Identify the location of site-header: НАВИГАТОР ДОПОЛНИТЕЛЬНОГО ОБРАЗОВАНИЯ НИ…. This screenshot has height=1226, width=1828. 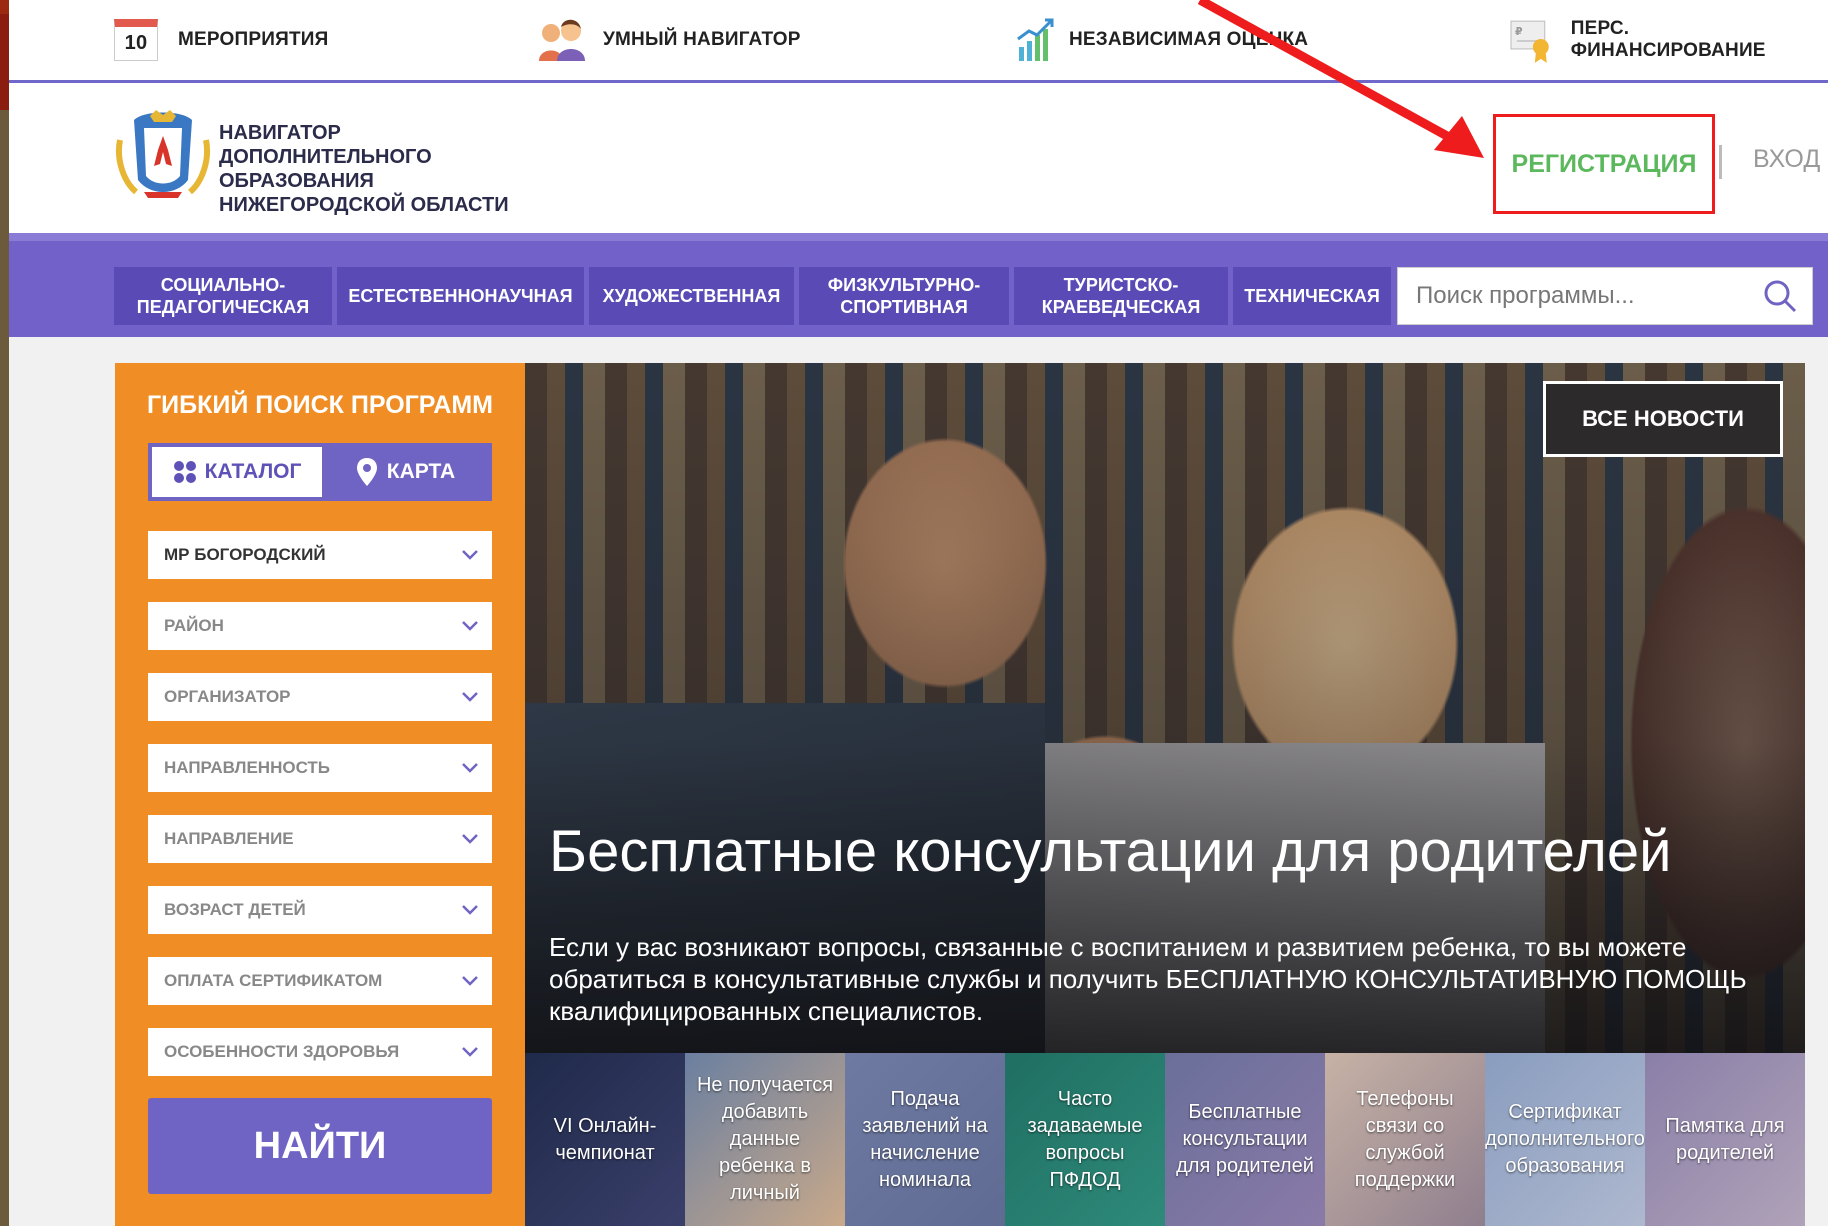
(918, 158).